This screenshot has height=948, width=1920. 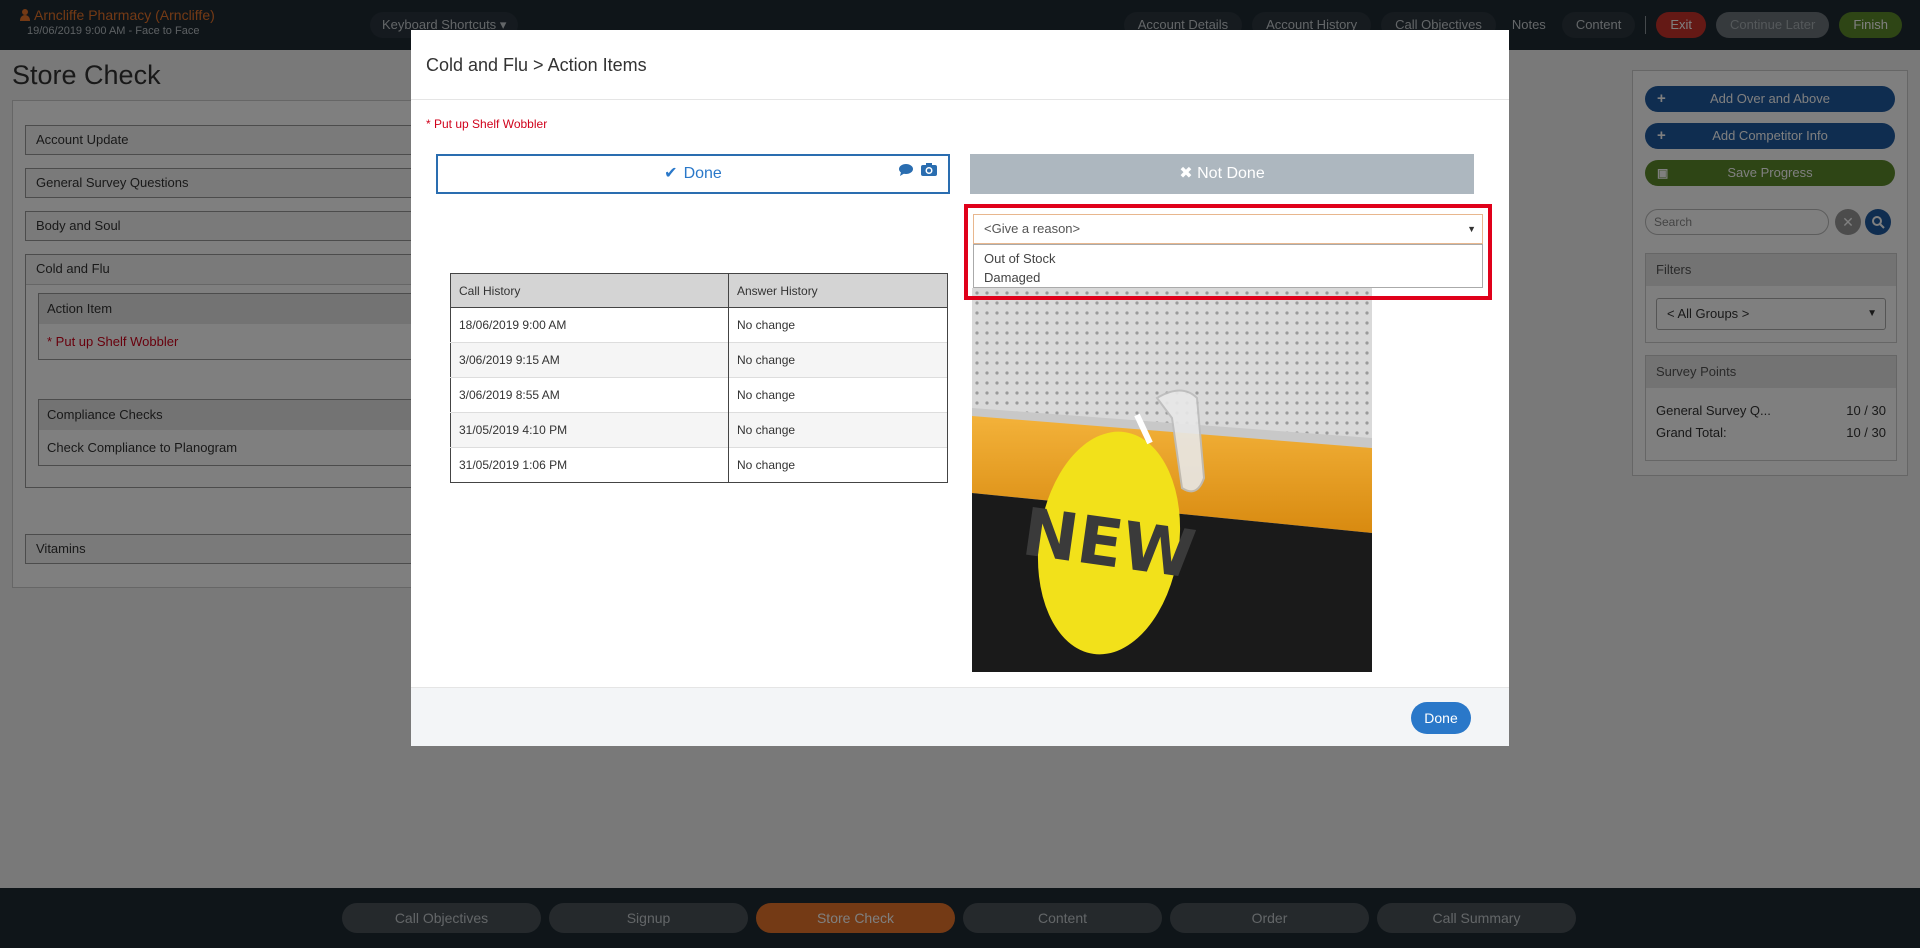 What do you see at coordinates (1231, 173) in the screenshot?
I see `not-done-option-label: Not Done` at bounding box center [1231, 173].